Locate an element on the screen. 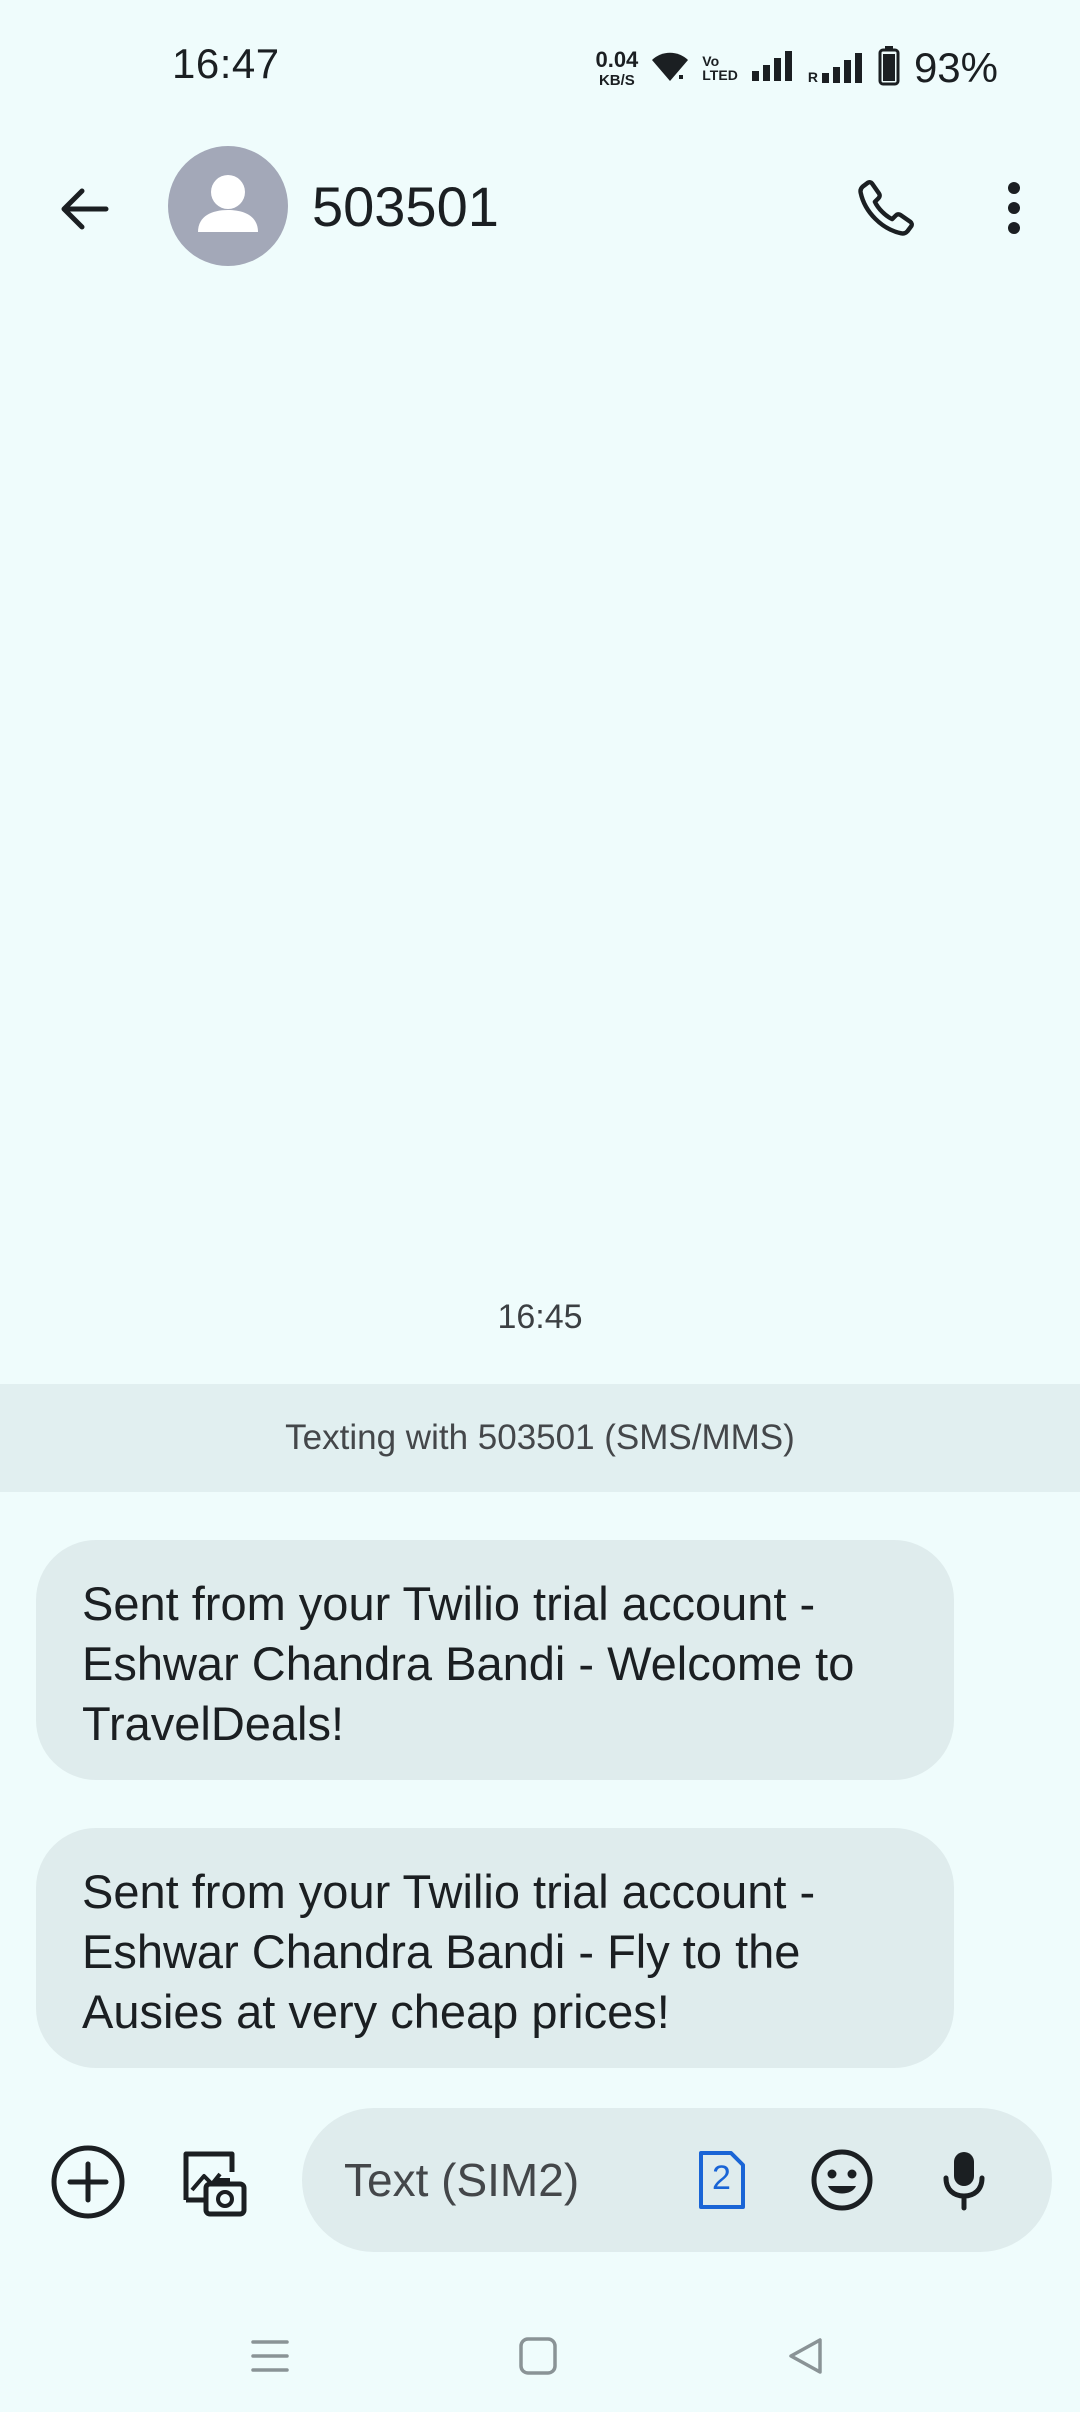 The width and height of the screenshot is (1080, 2412). status-icons: 0.04 KB/S Vo LTED R 93% is located at coordinates (796, 67).